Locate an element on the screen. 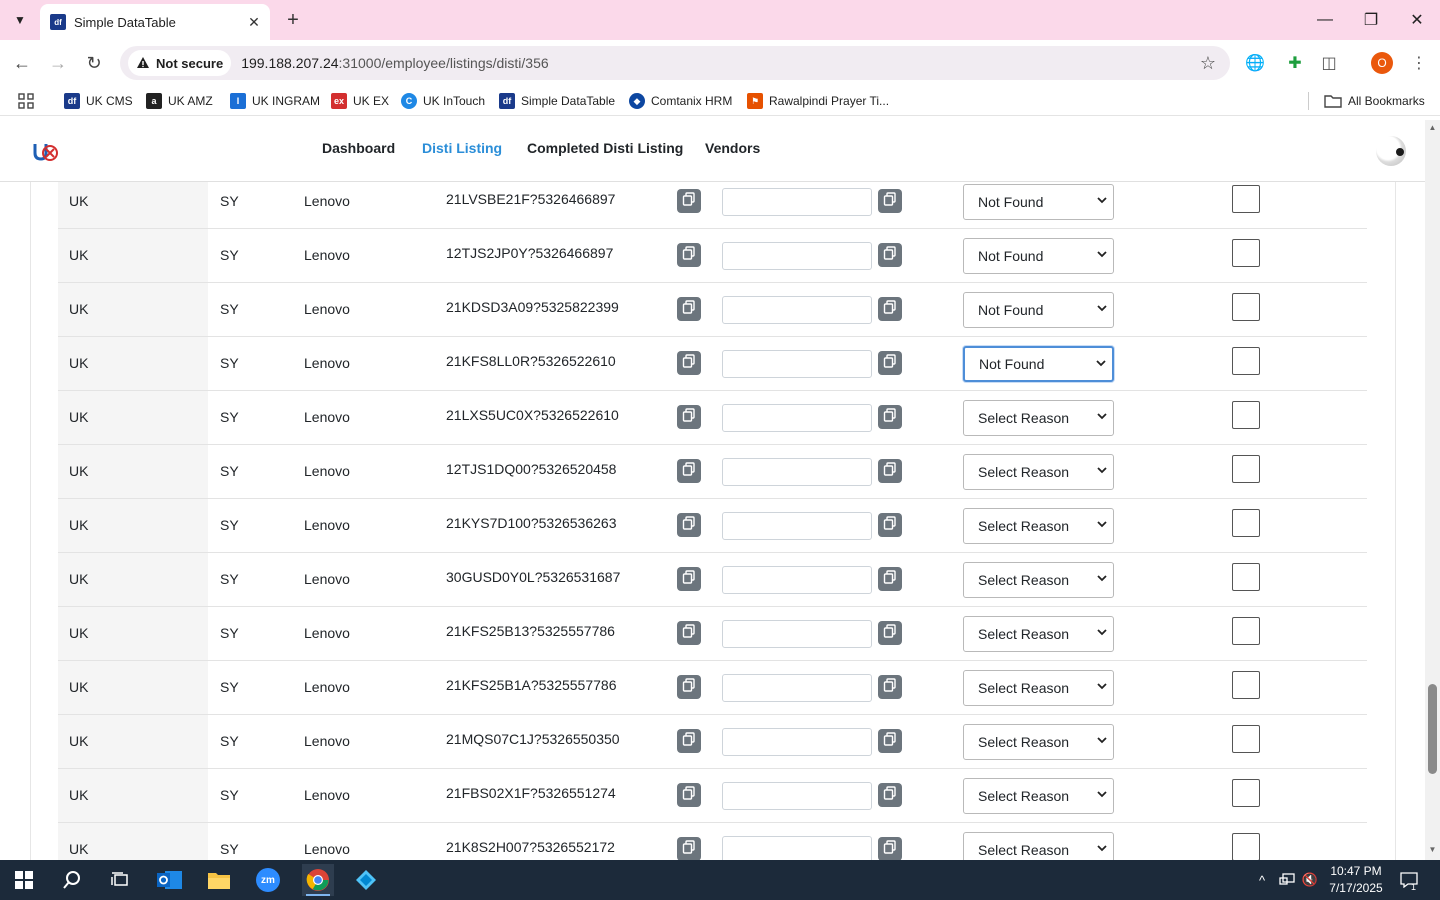  all-bookmarks-folder: All Bookmarks is located at coordinates (1374, 101).